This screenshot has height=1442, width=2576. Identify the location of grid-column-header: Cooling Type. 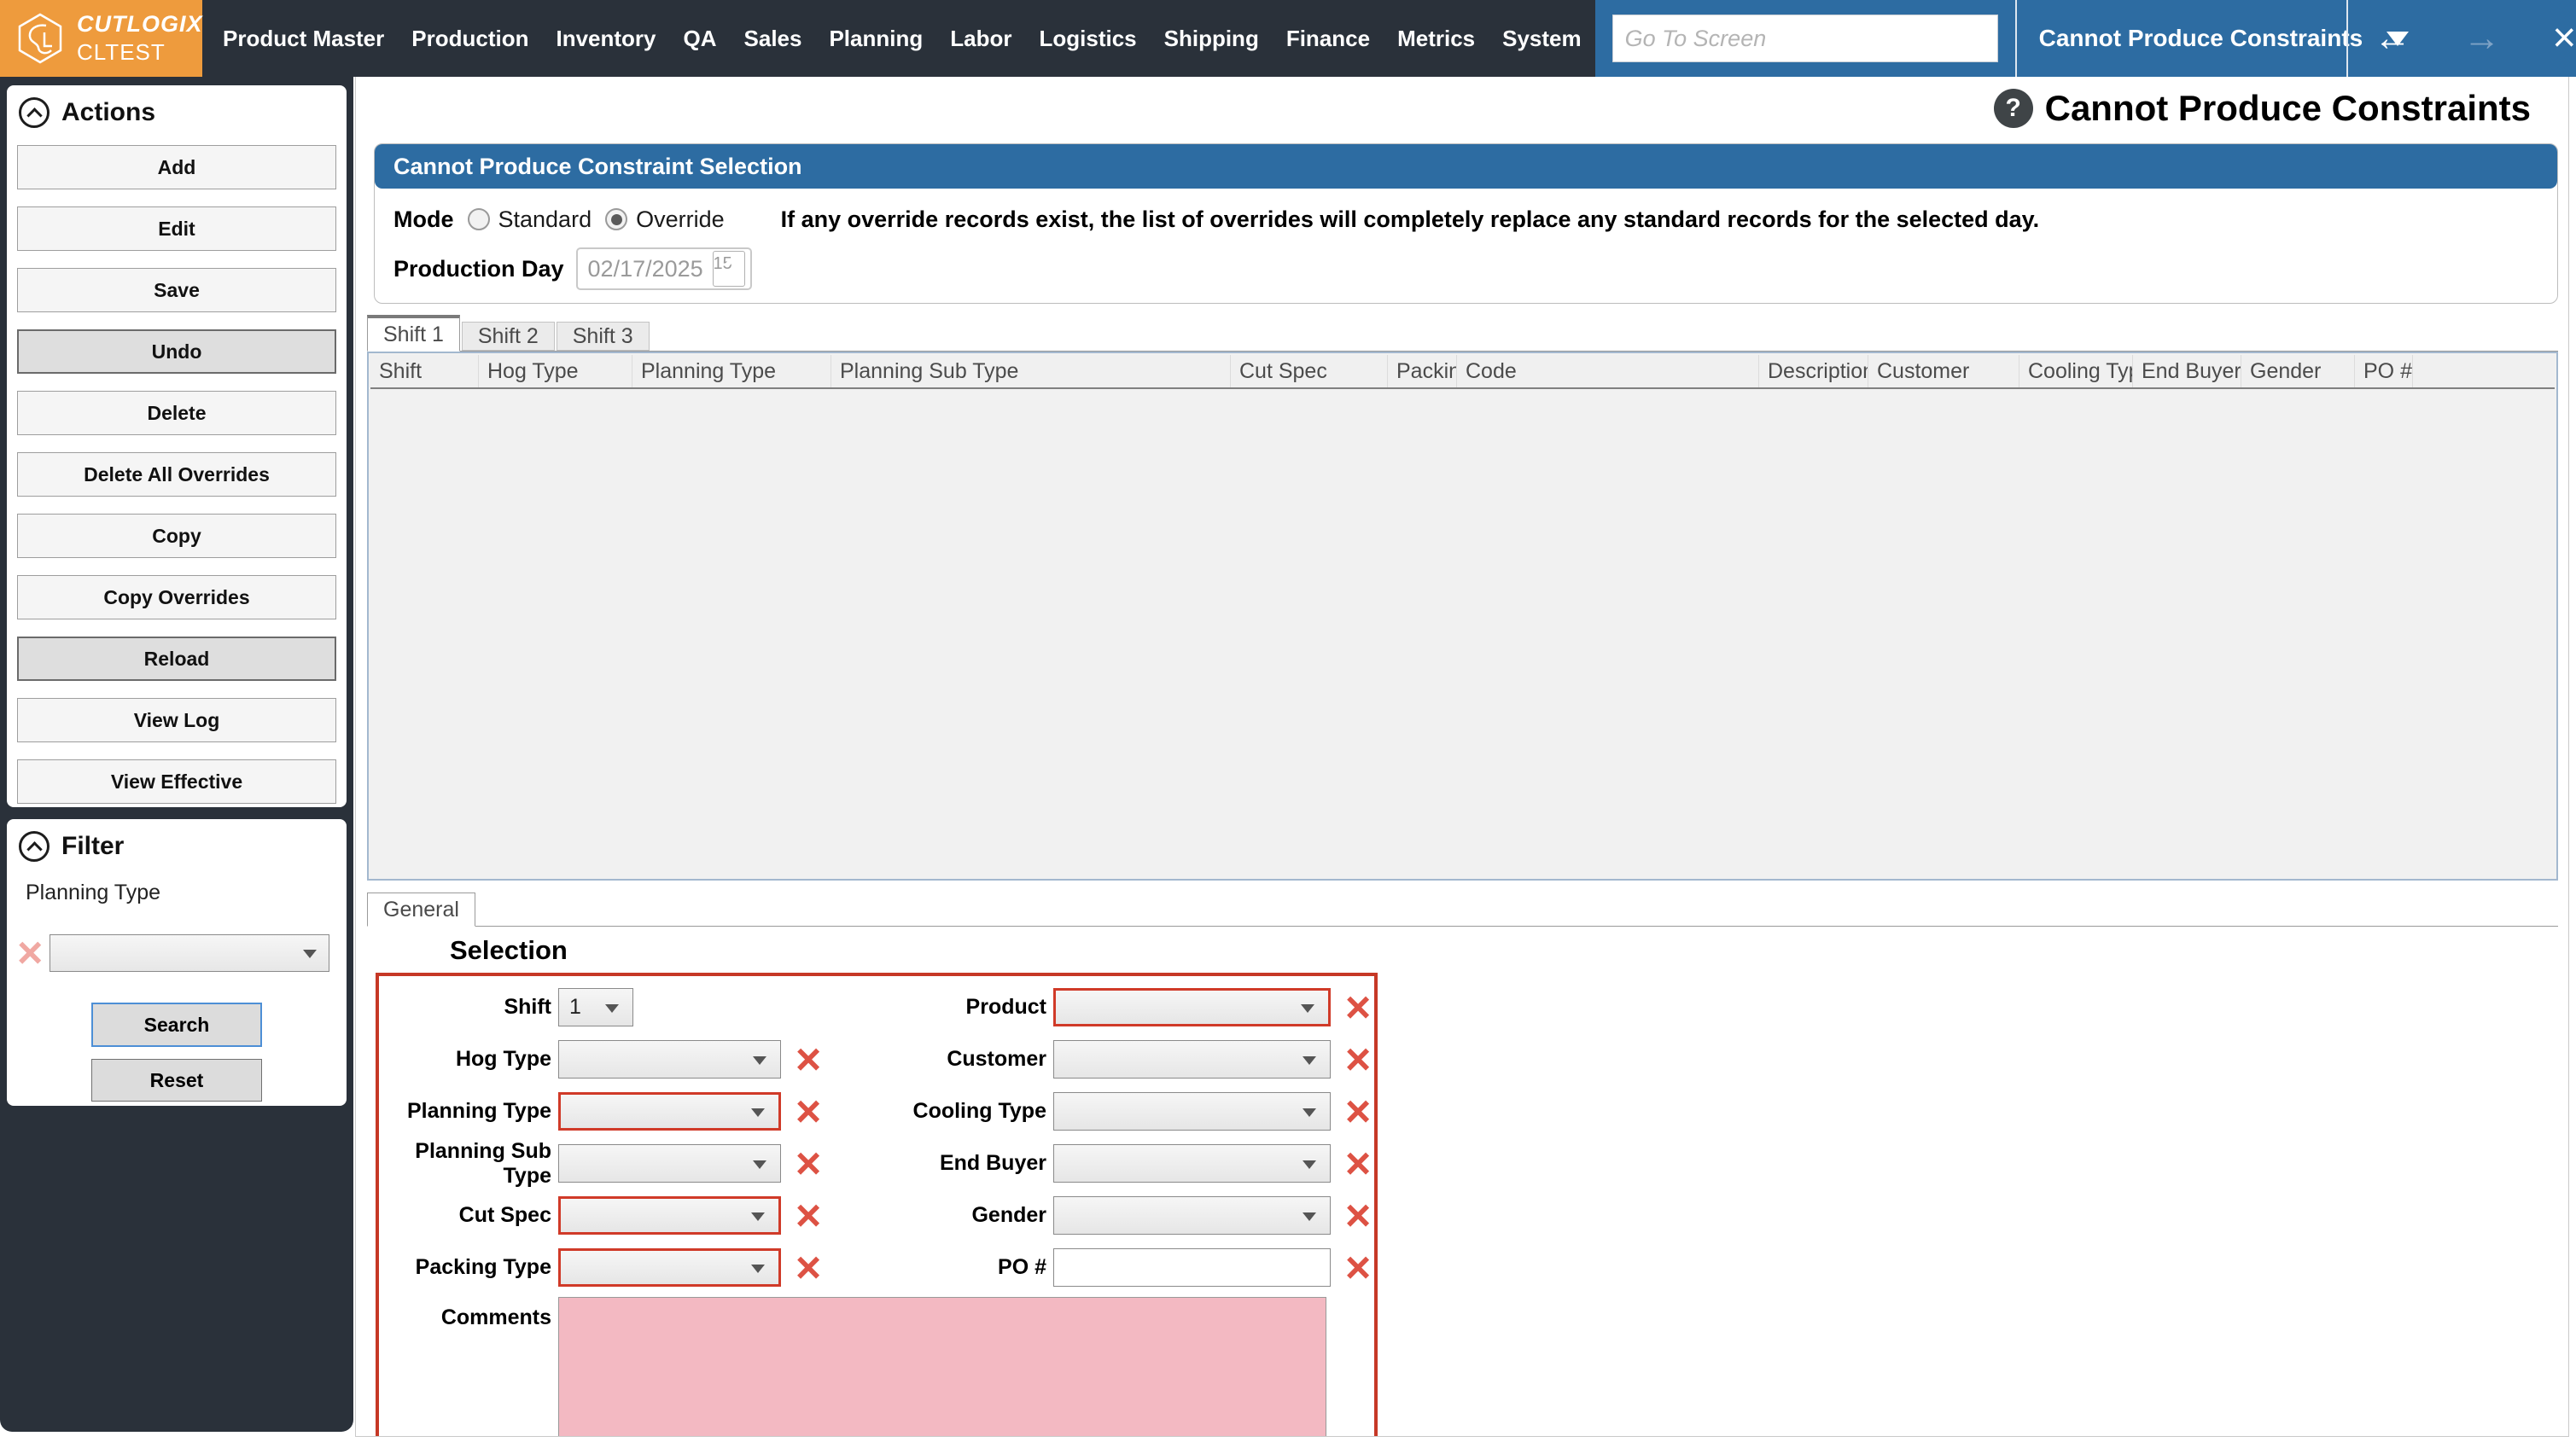
(2076, 371).